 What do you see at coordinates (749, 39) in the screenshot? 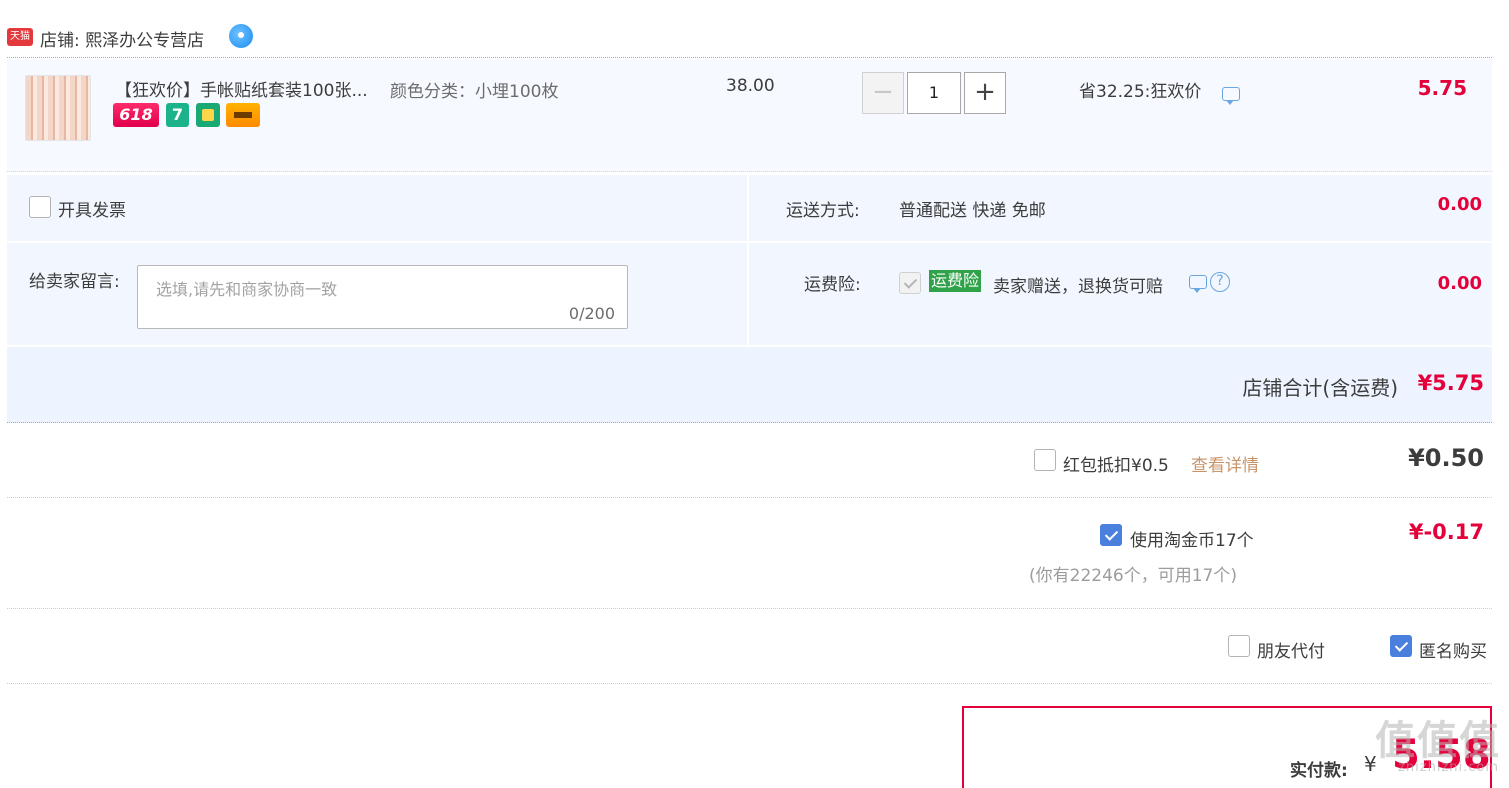
I see `shop-header: 天猫 店铺: 熙泽办公专营店` at bounding box center [749, 39].